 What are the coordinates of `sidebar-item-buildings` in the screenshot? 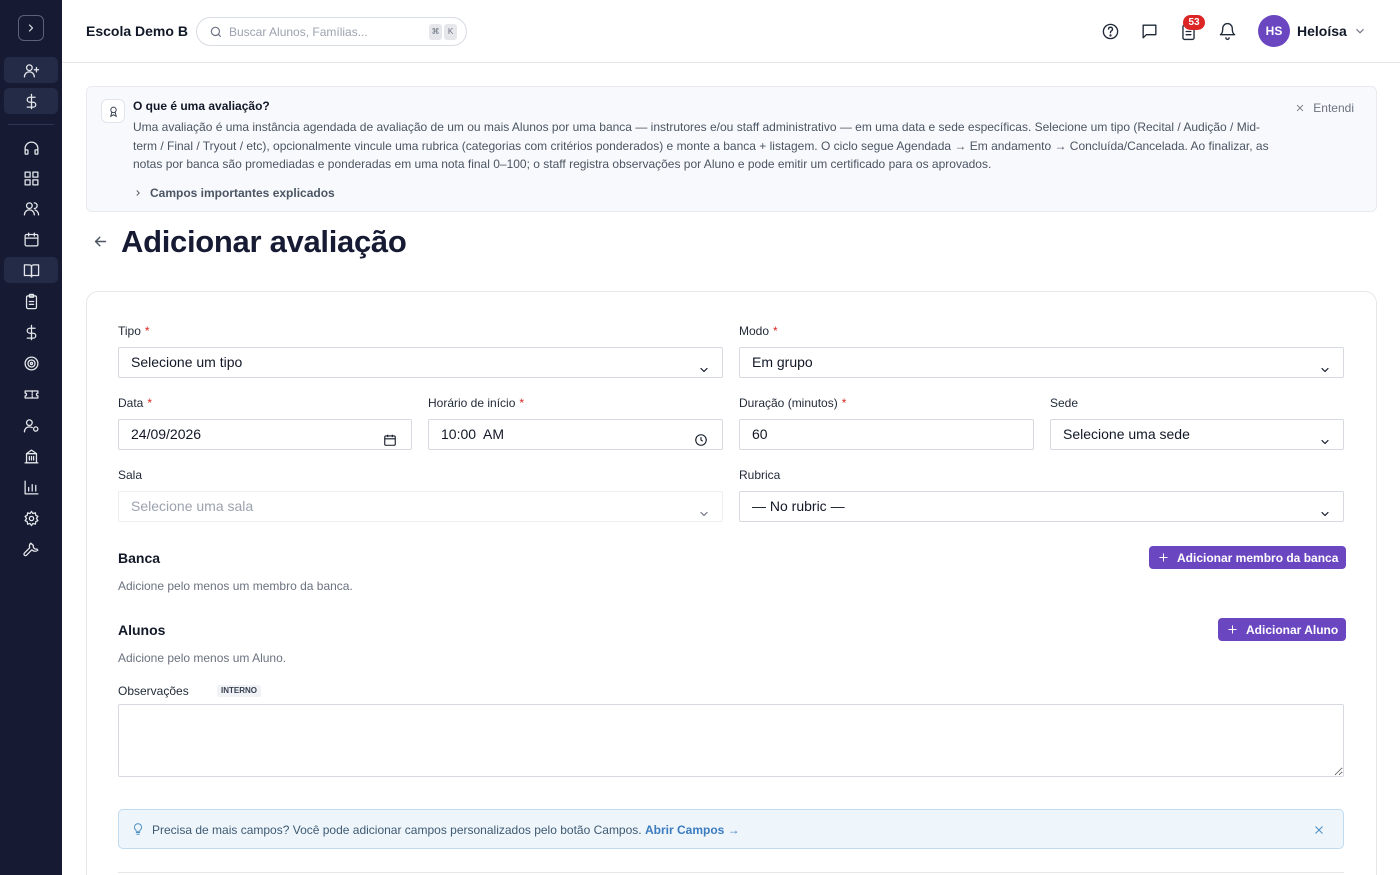 It's located at (31, 456).